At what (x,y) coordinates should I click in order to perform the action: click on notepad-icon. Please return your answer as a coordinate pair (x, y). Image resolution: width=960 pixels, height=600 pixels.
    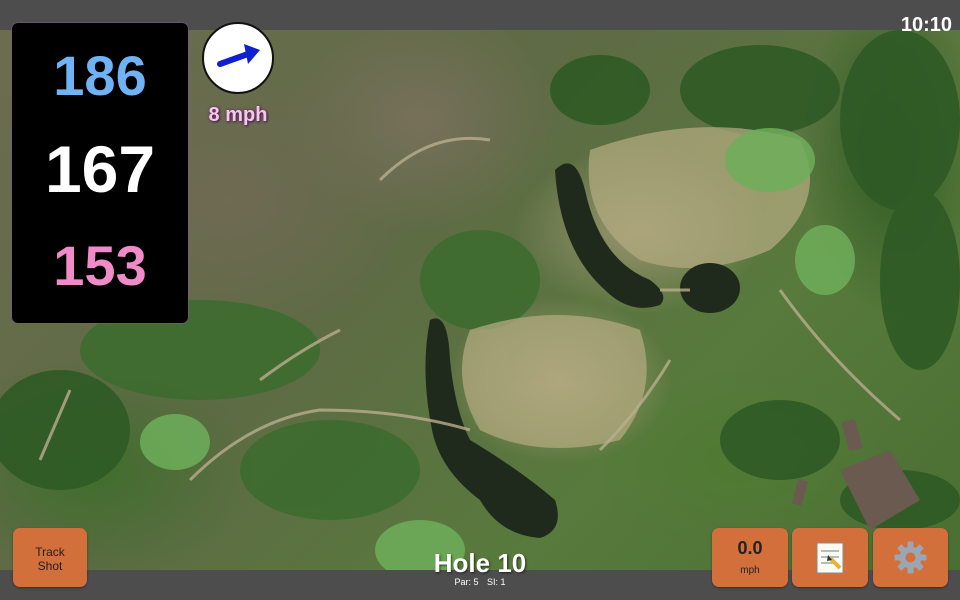
    Looking at the image, I should click on (830, 558).